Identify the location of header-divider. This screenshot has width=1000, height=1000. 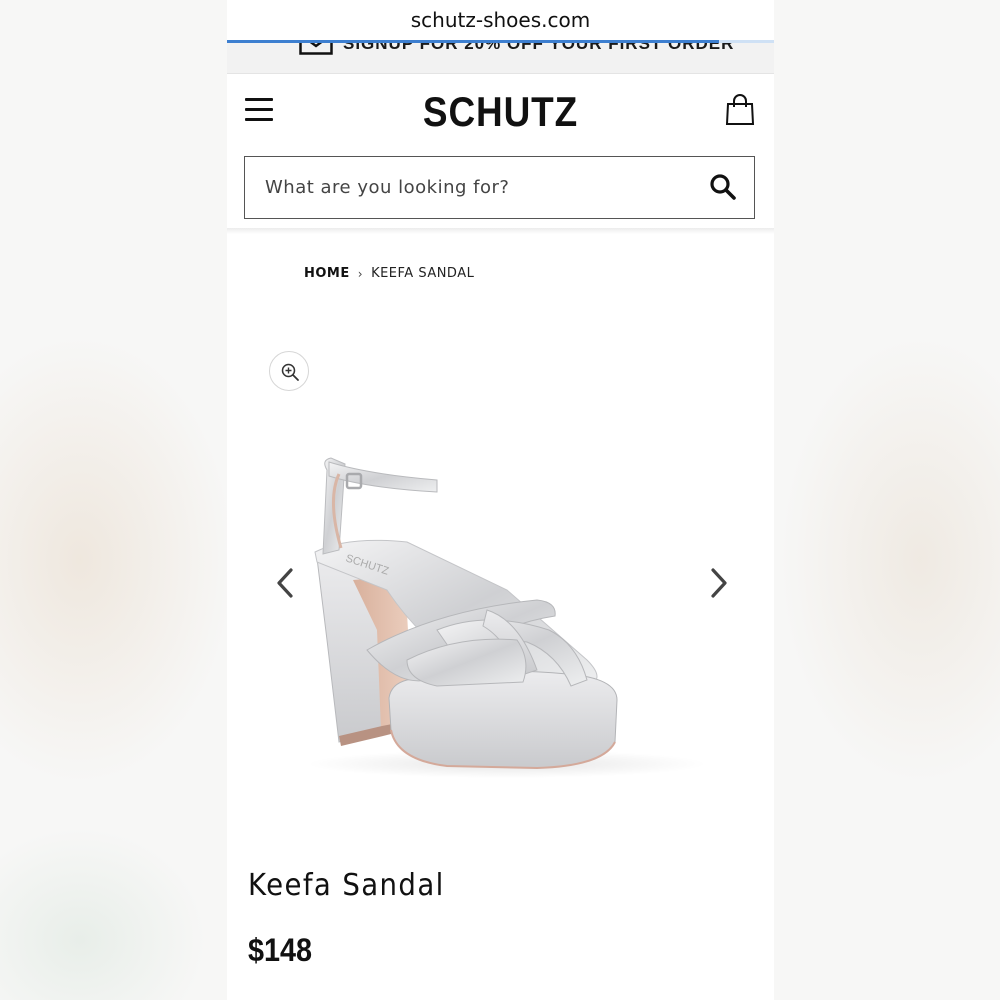
(500, 231).